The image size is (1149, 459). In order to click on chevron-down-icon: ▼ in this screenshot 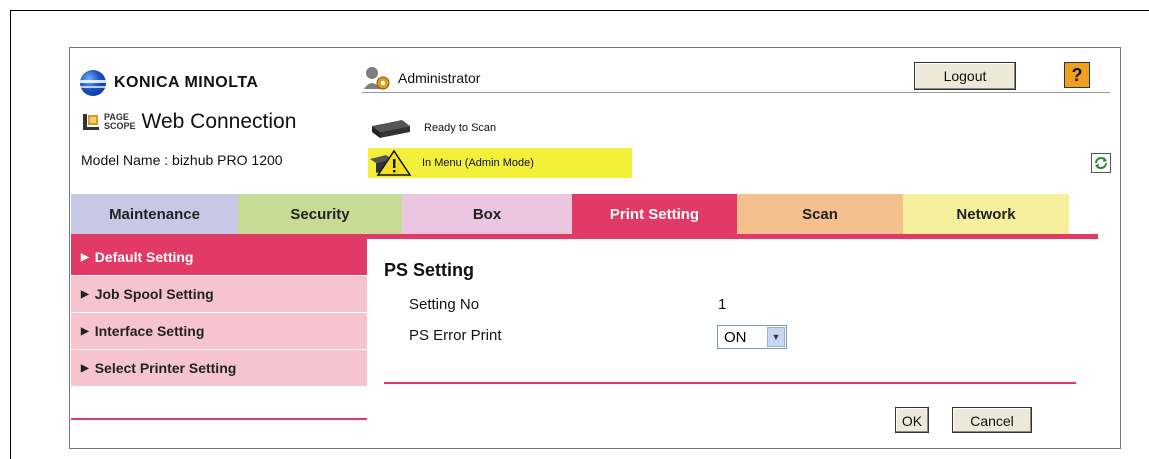, I will do `click(776, 337)`.